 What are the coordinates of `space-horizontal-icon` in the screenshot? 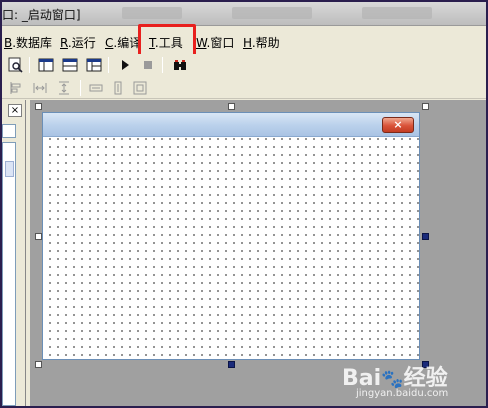 It's located at (40, 88).